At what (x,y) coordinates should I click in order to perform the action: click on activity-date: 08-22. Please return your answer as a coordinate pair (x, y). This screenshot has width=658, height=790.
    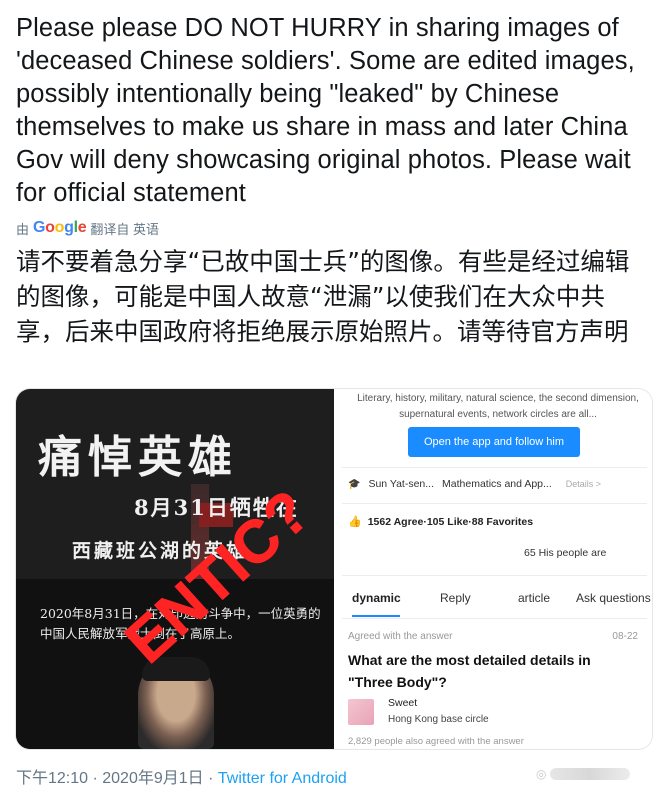
    Looking at the image, I should click on (625, 636).